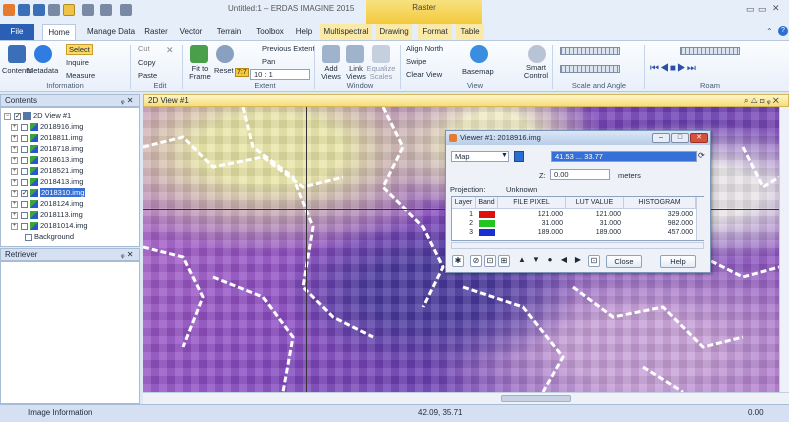 The image size is (789, 422). I want to click on restore-icon: ▭, so click(762, 9).